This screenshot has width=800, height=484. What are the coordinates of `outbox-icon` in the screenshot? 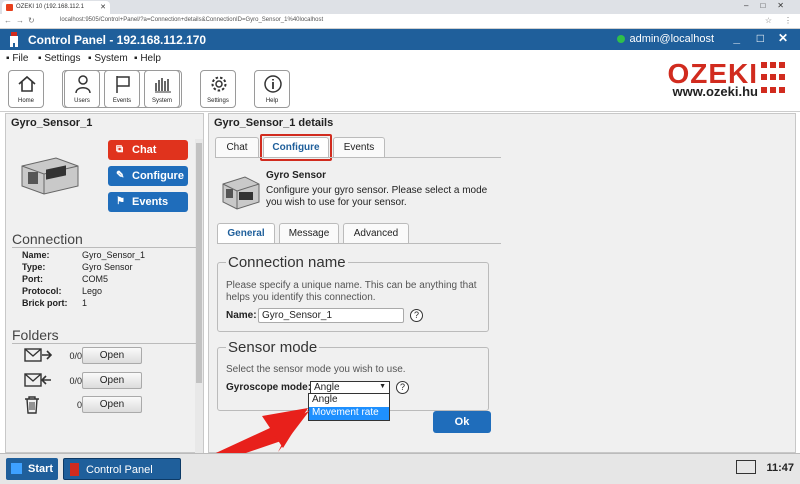 It's located at (37, 380).